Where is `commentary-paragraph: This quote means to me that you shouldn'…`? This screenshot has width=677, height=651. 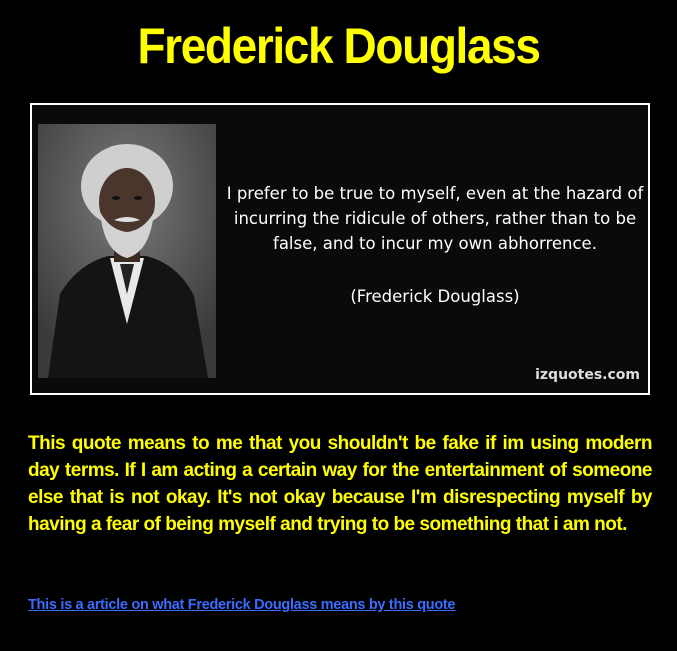 commentary-paragraph: This quote means to me that you shouldn'… is located at coordinates (340, 484).